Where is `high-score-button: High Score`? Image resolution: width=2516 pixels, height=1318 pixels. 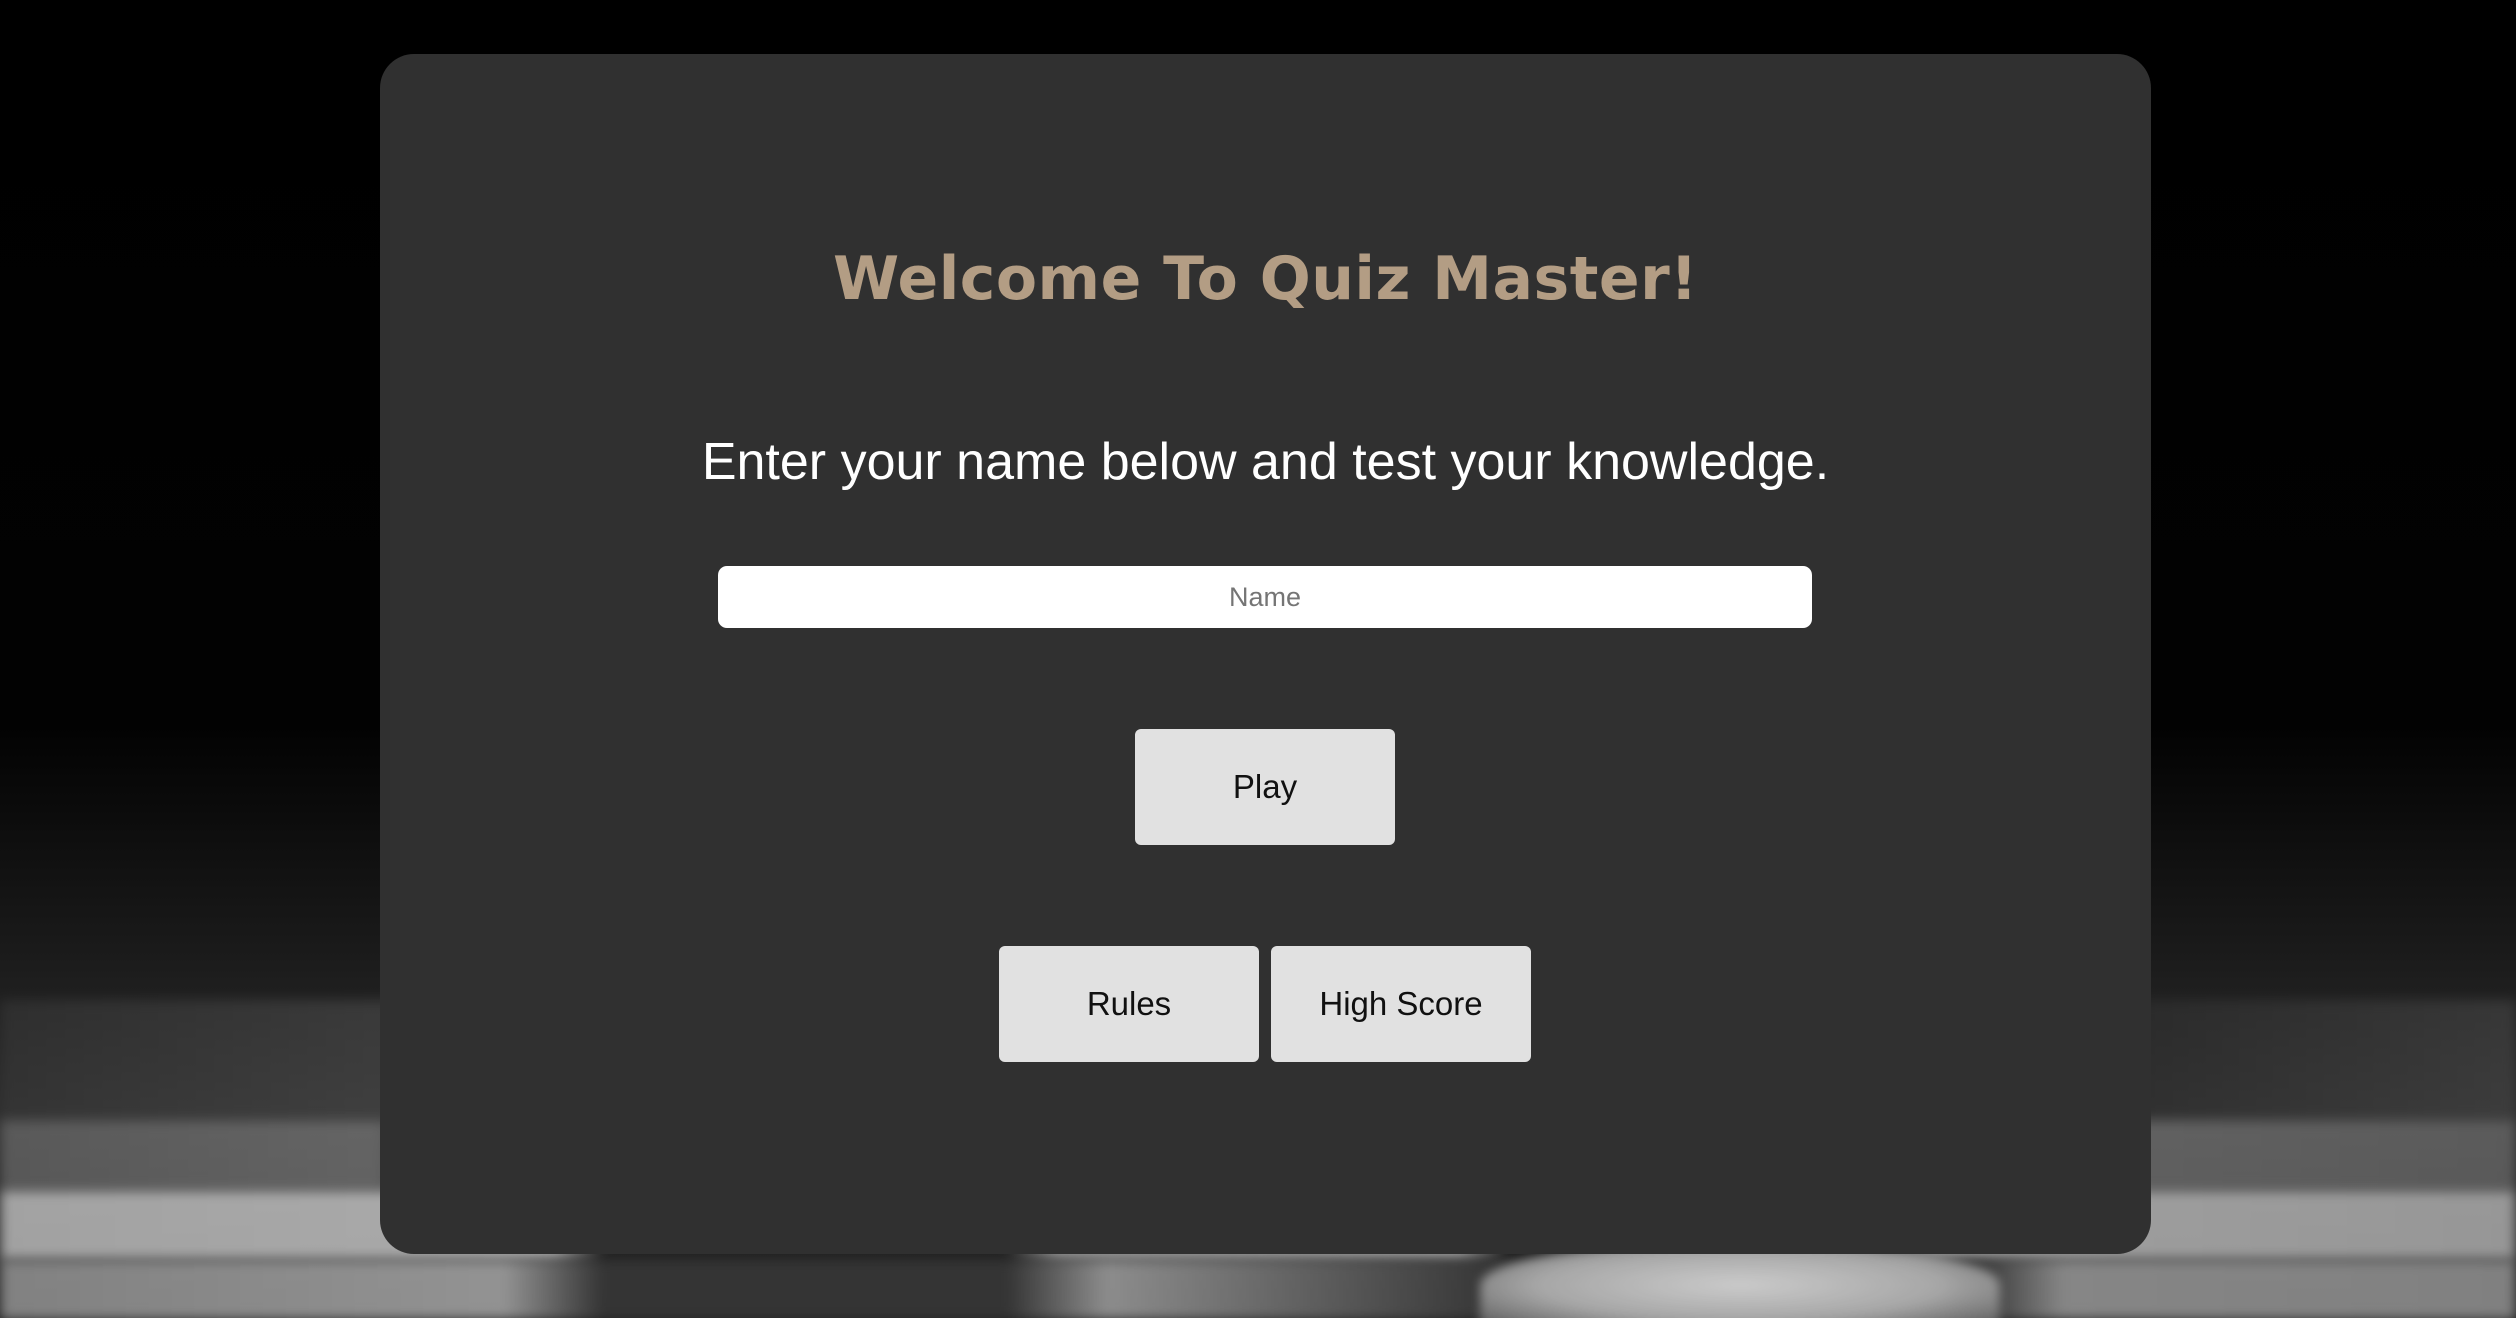 high-score-button: High Score is located at coordinates (1401, 1004).